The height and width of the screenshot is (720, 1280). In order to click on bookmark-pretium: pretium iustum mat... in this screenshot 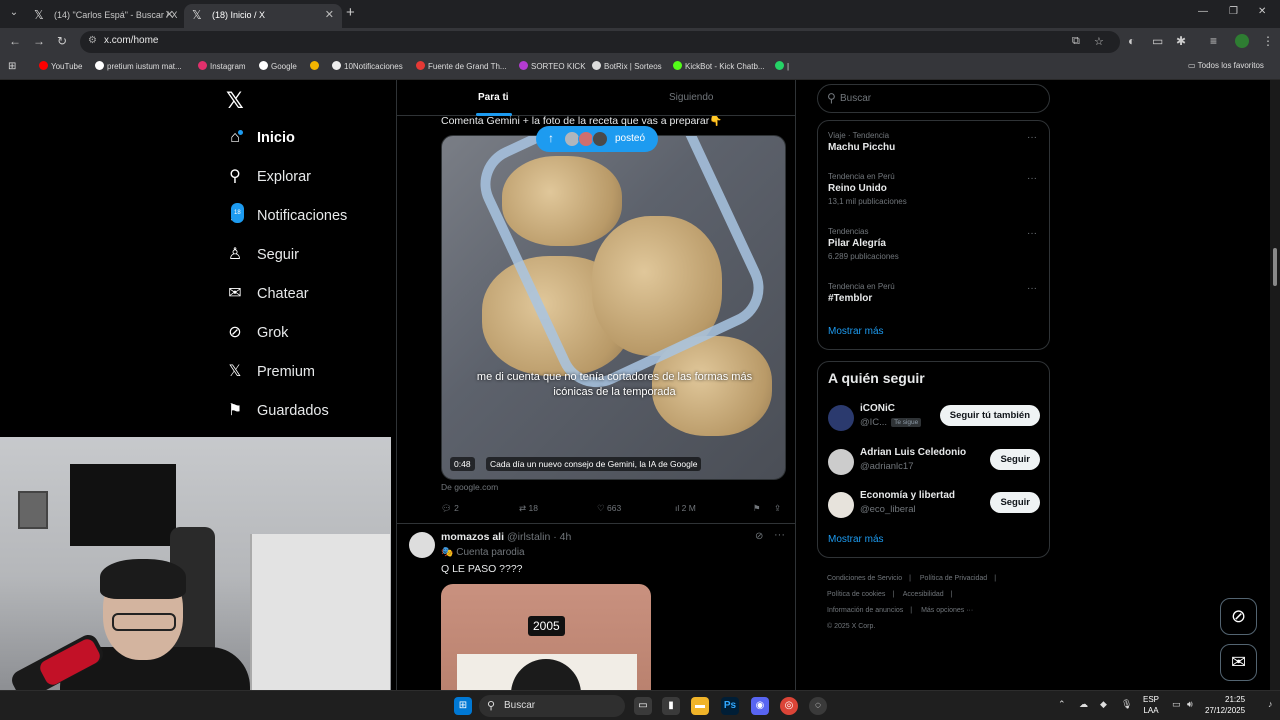, I will do `click(138, 66)`.